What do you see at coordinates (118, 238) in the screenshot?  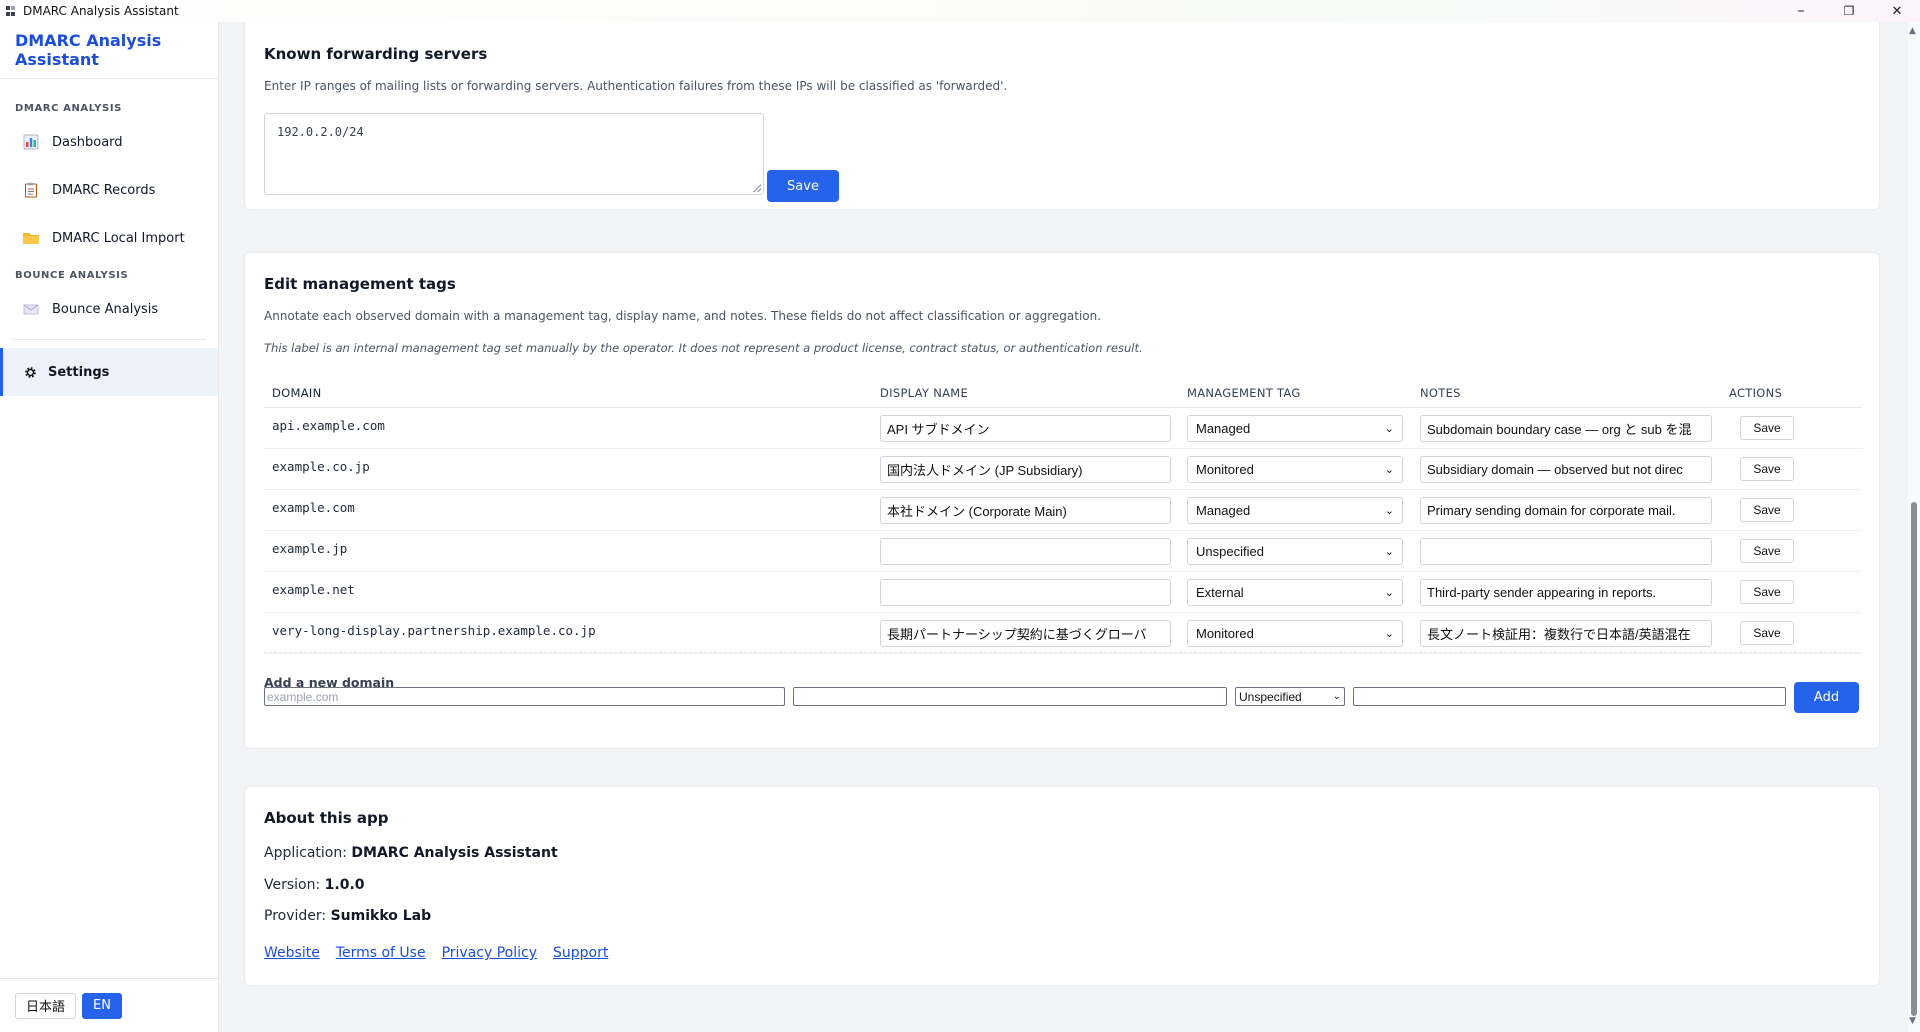 I see `sidebar-item-label: DMARC Local Import` at bounding box center [118, 238].